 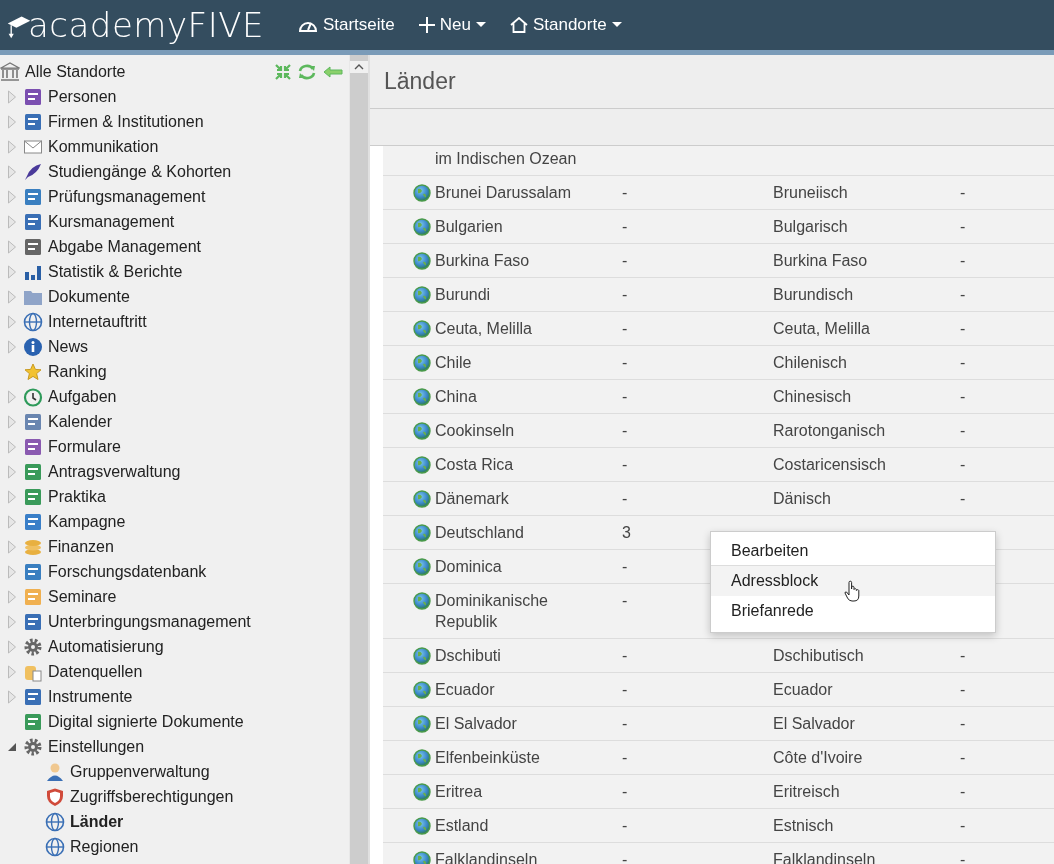 I want to click on tree-item: Länder, so click(x=97, y=821).